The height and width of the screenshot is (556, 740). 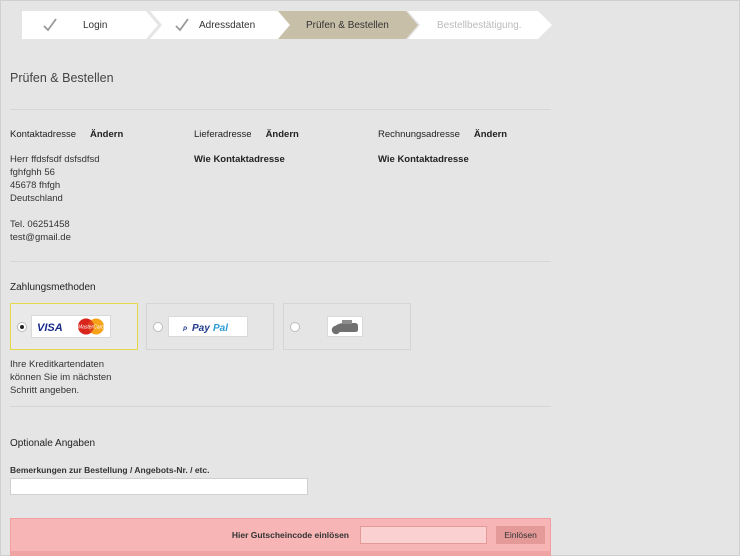 What do you see at coordinates (220, 328) in the screenshot?
I see `paypal-logo-text: Pal` at bounding box center [220, 328].